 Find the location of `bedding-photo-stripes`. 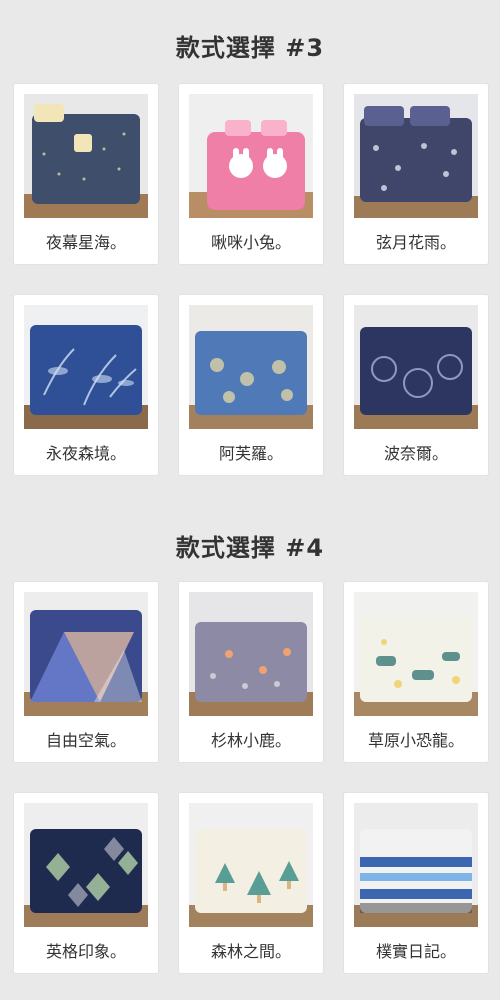

bedding-photo-stripes is located at coordinates (416, 865).